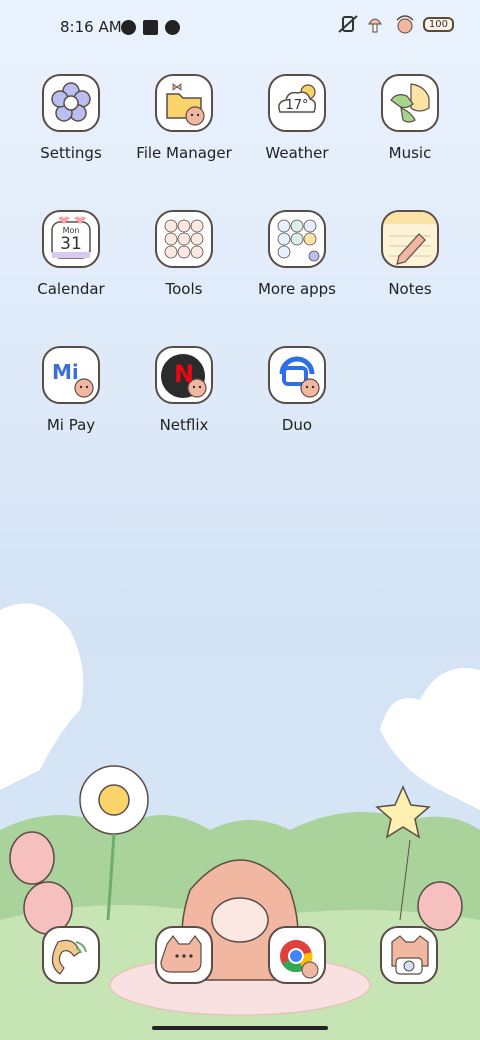 The image size is (480, 1040). Describe the element at coordinates (240, 28) in the screenshot. I see `status-bar: 8:16 AM 100` at that location.